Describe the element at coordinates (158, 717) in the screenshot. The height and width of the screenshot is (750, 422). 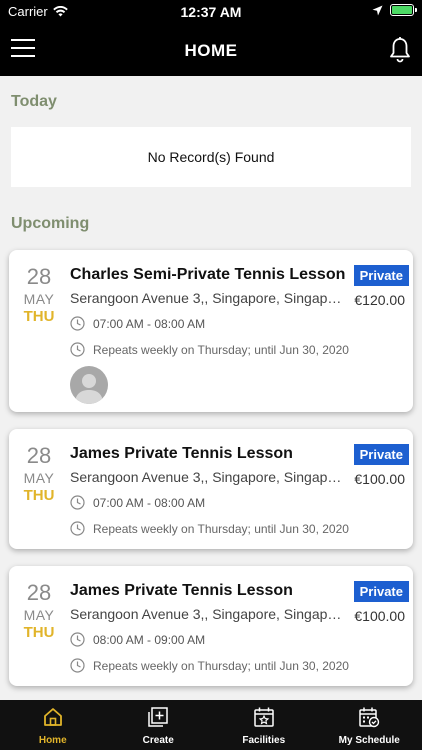
I see `create-icon` at that location.